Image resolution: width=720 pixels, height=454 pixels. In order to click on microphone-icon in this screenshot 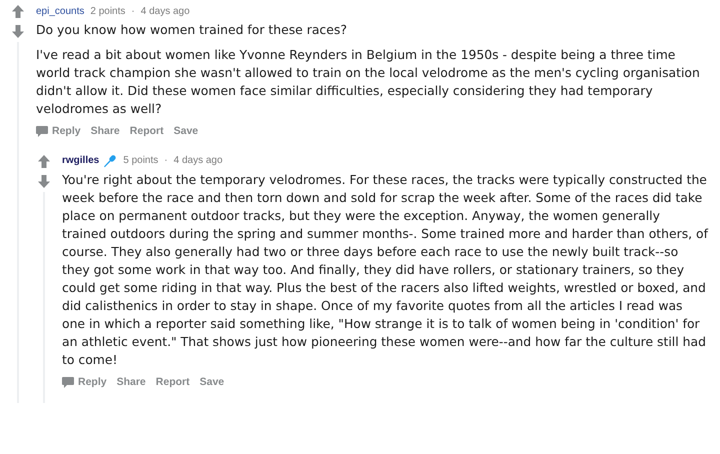, I will do `click(110, 161)`.